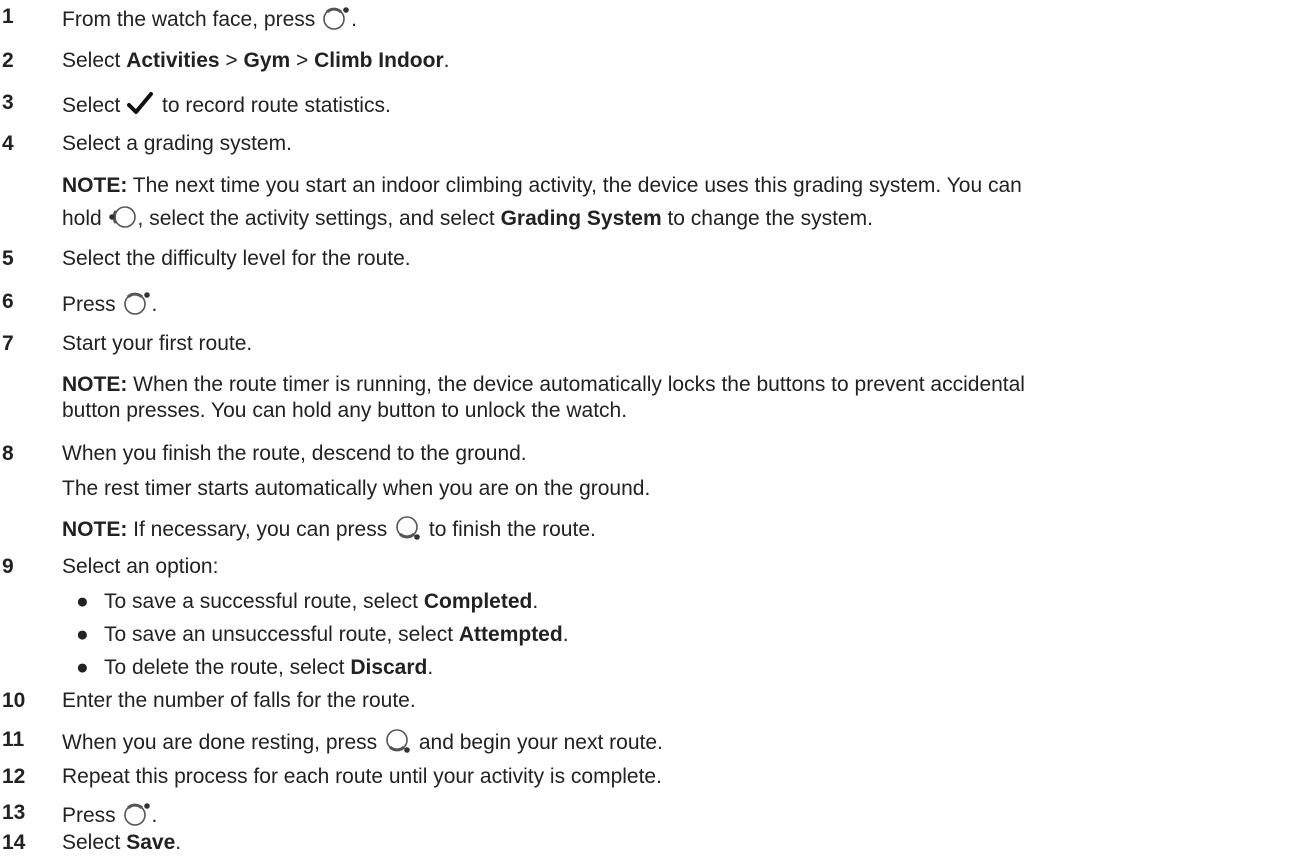  Describe the element at coordinates (14, 812) in the screenshot. I see `step-number: 13` at that location.